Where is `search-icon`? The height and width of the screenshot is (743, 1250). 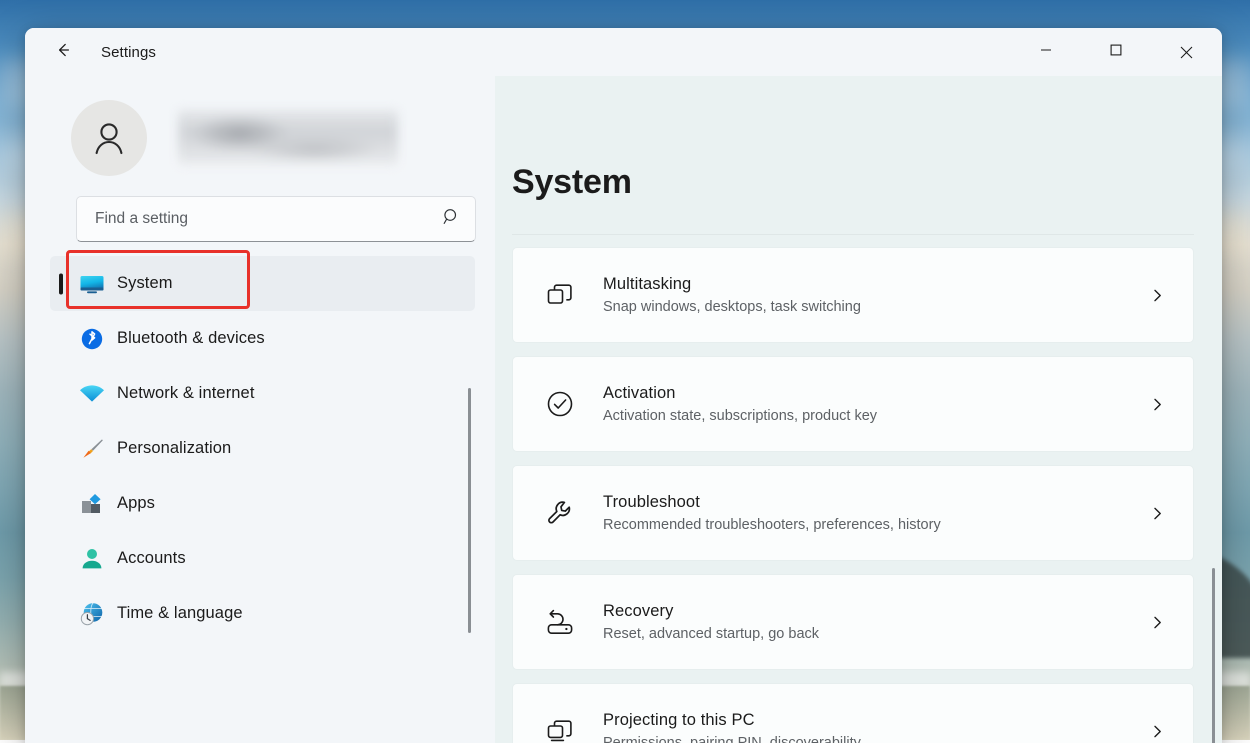
search-icon is located at coordinates (451, 219).